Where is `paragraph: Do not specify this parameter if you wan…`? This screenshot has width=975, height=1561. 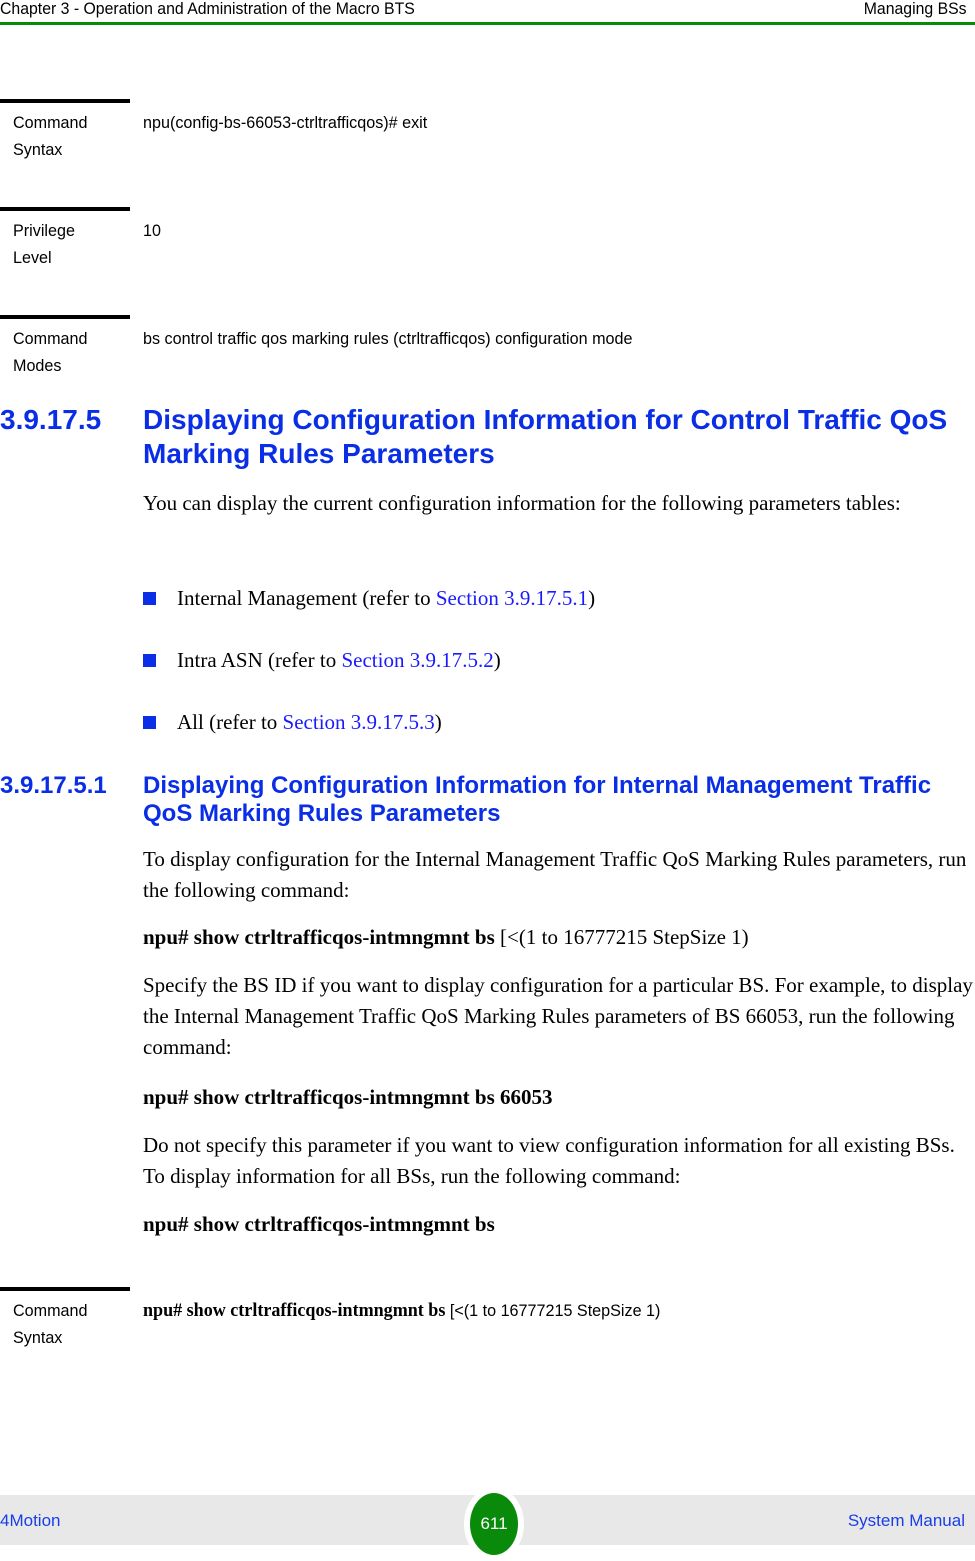
paragraph: Do not specify this parameter if you wan… is located at coordinates (549, 1160).